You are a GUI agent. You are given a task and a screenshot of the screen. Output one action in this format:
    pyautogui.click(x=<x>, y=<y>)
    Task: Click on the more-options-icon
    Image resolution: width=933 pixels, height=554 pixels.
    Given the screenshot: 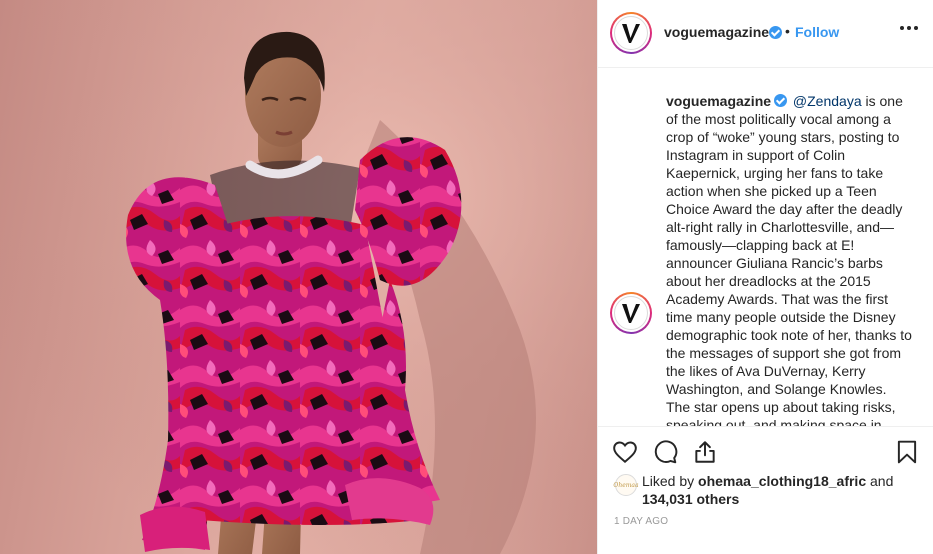 What is the action you would take?
    pyautogui.click(x=909, y=28)
    